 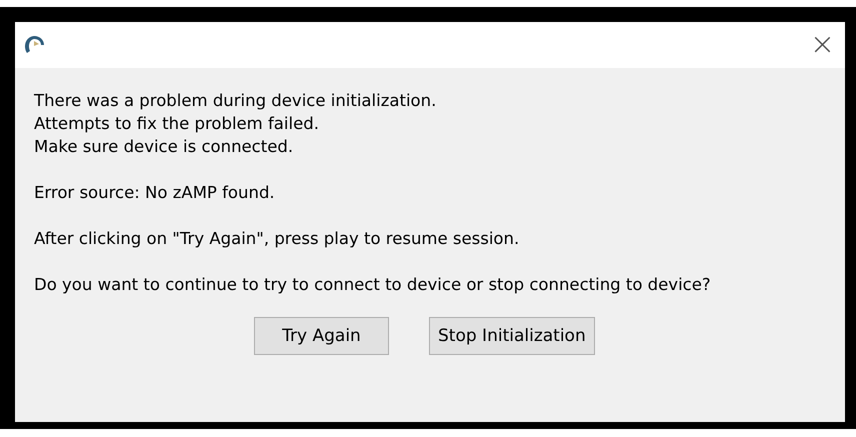 What do you see at coordinates (823, 45) in the screenshot?
I see `close-button: ×` at bounding box center [823, 45].